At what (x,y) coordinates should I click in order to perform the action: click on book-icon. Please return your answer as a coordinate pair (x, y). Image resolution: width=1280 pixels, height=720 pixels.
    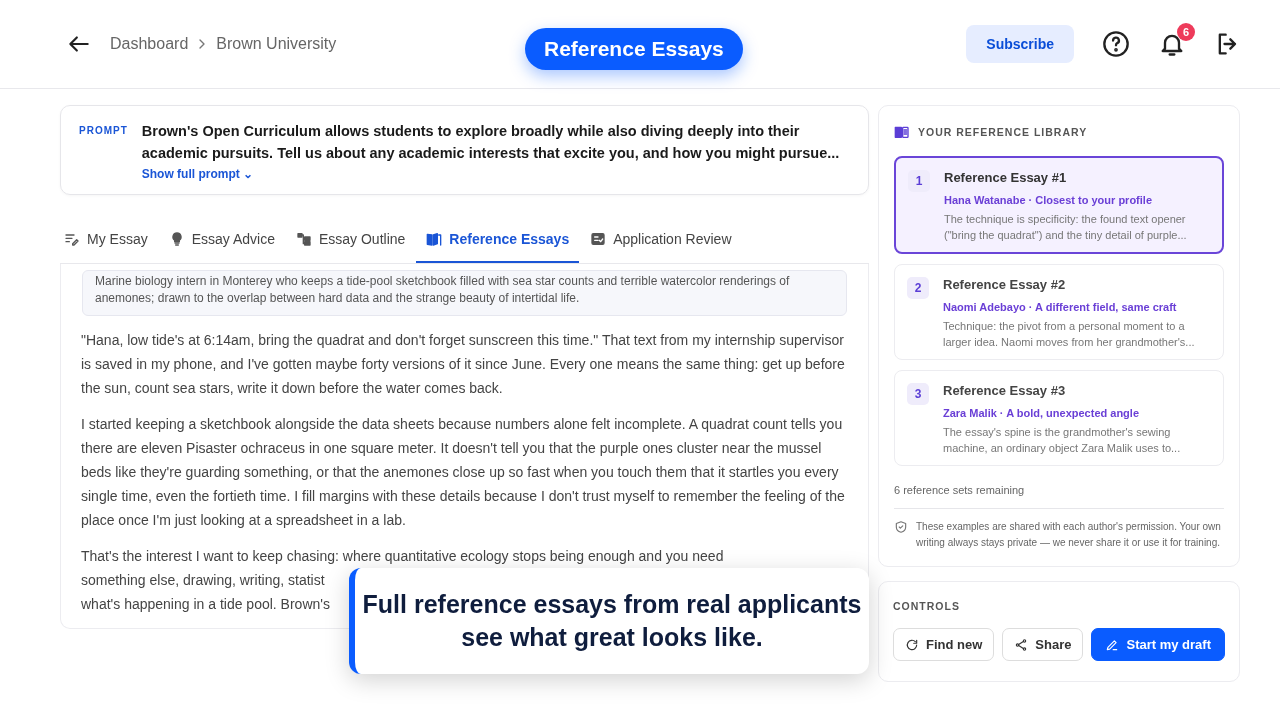
    Looking at the image, I should click on (902, 132).